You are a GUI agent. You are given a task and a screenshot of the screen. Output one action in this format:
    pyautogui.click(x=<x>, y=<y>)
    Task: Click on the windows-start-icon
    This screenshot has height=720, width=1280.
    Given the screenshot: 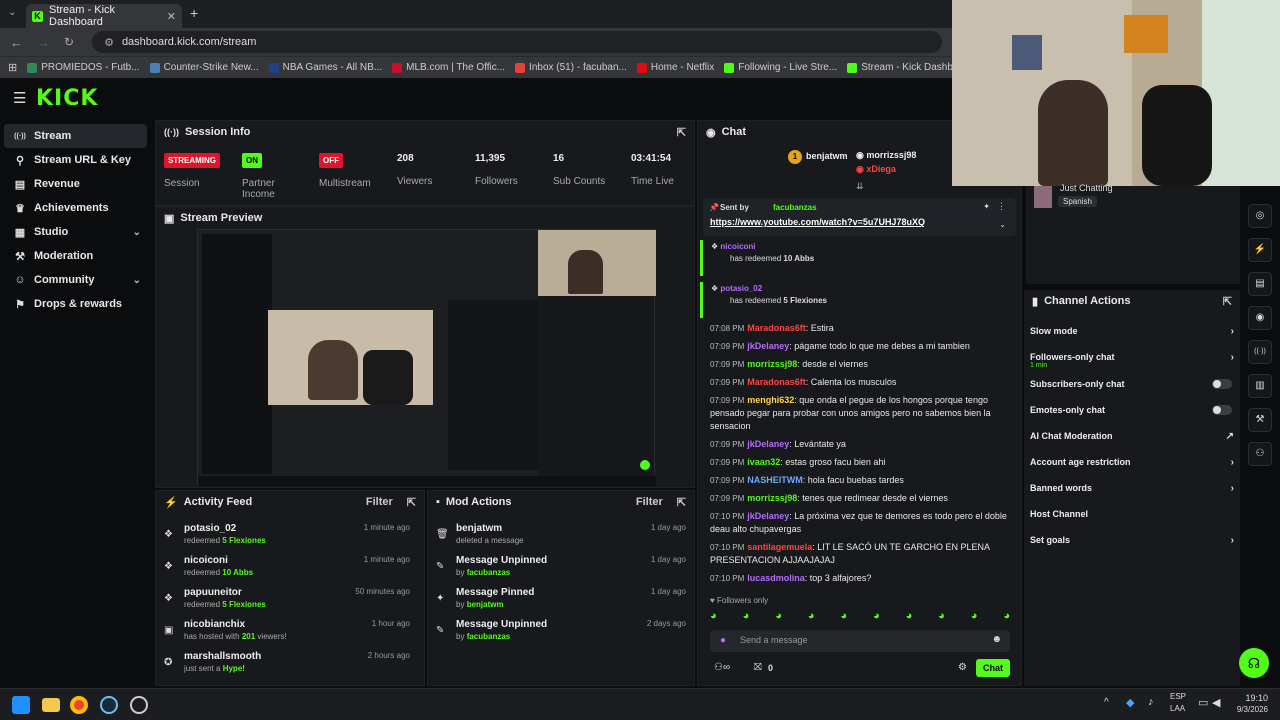 What is the action you would take?
    pyautogui.click(x=21, y=705)
    